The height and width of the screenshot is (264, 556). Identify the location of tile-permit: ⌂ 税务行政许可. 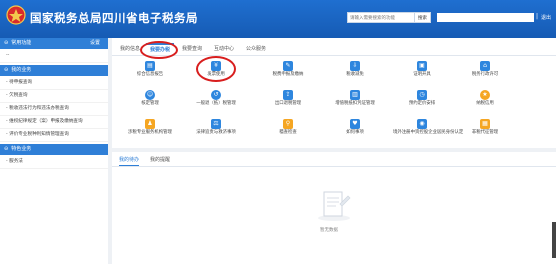
(485, 73).